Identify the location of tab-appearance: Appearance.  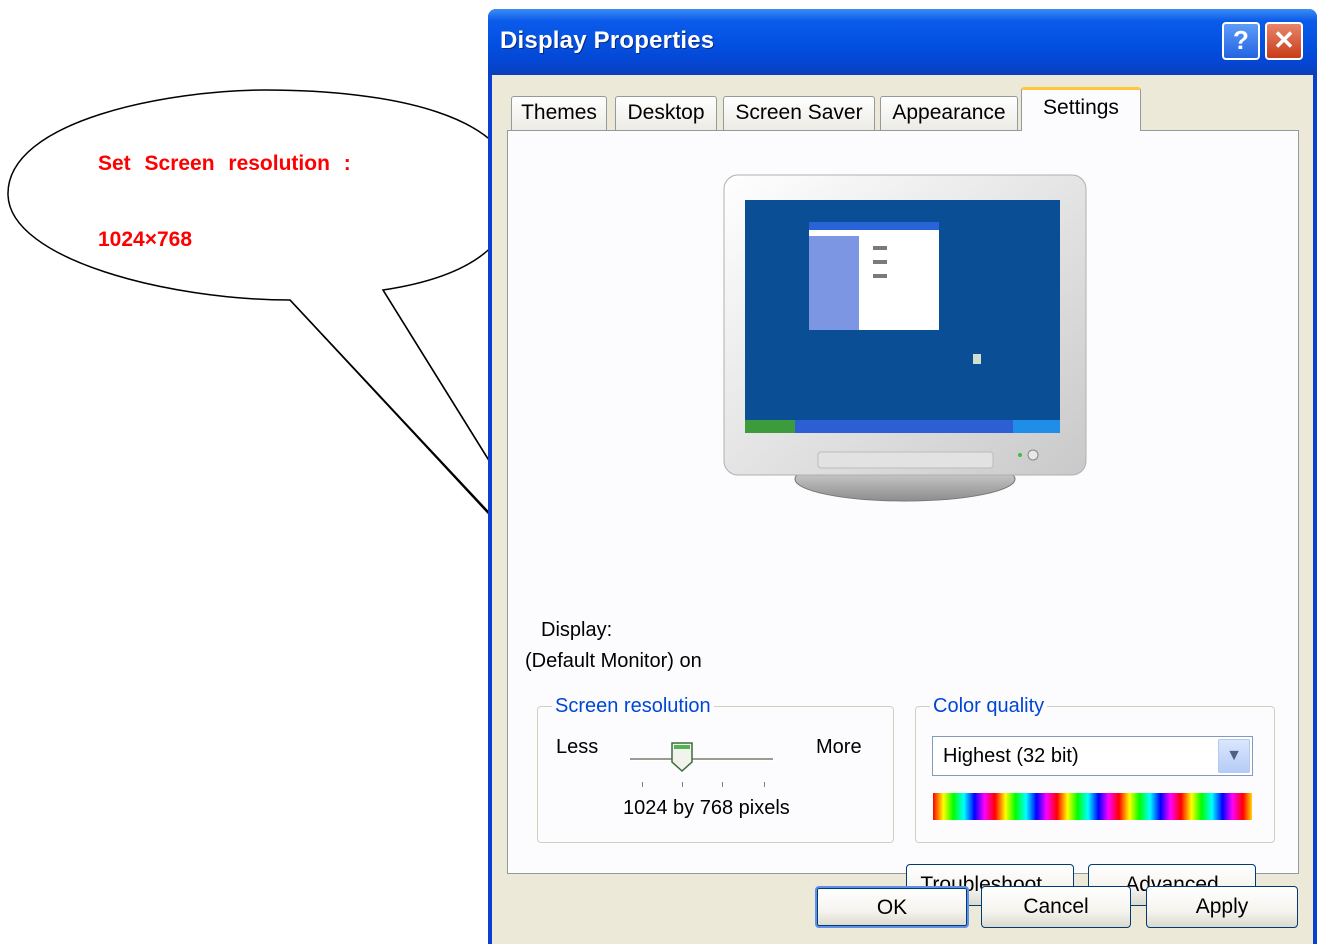
(949, 113).